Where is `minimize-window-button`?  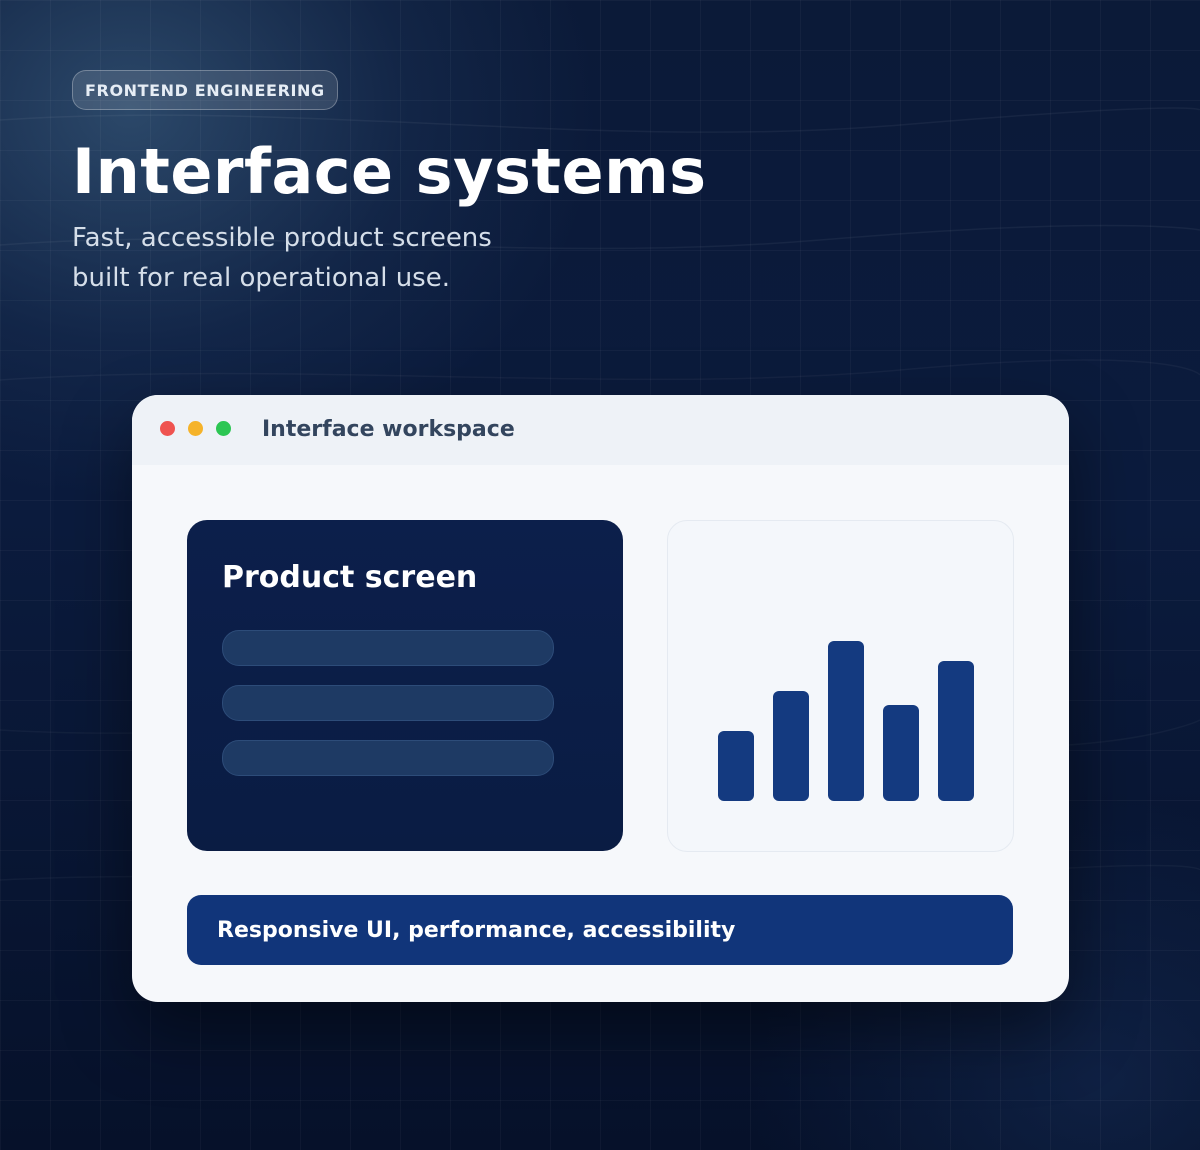 minimize-window-button is located at coordinates (195, 428).